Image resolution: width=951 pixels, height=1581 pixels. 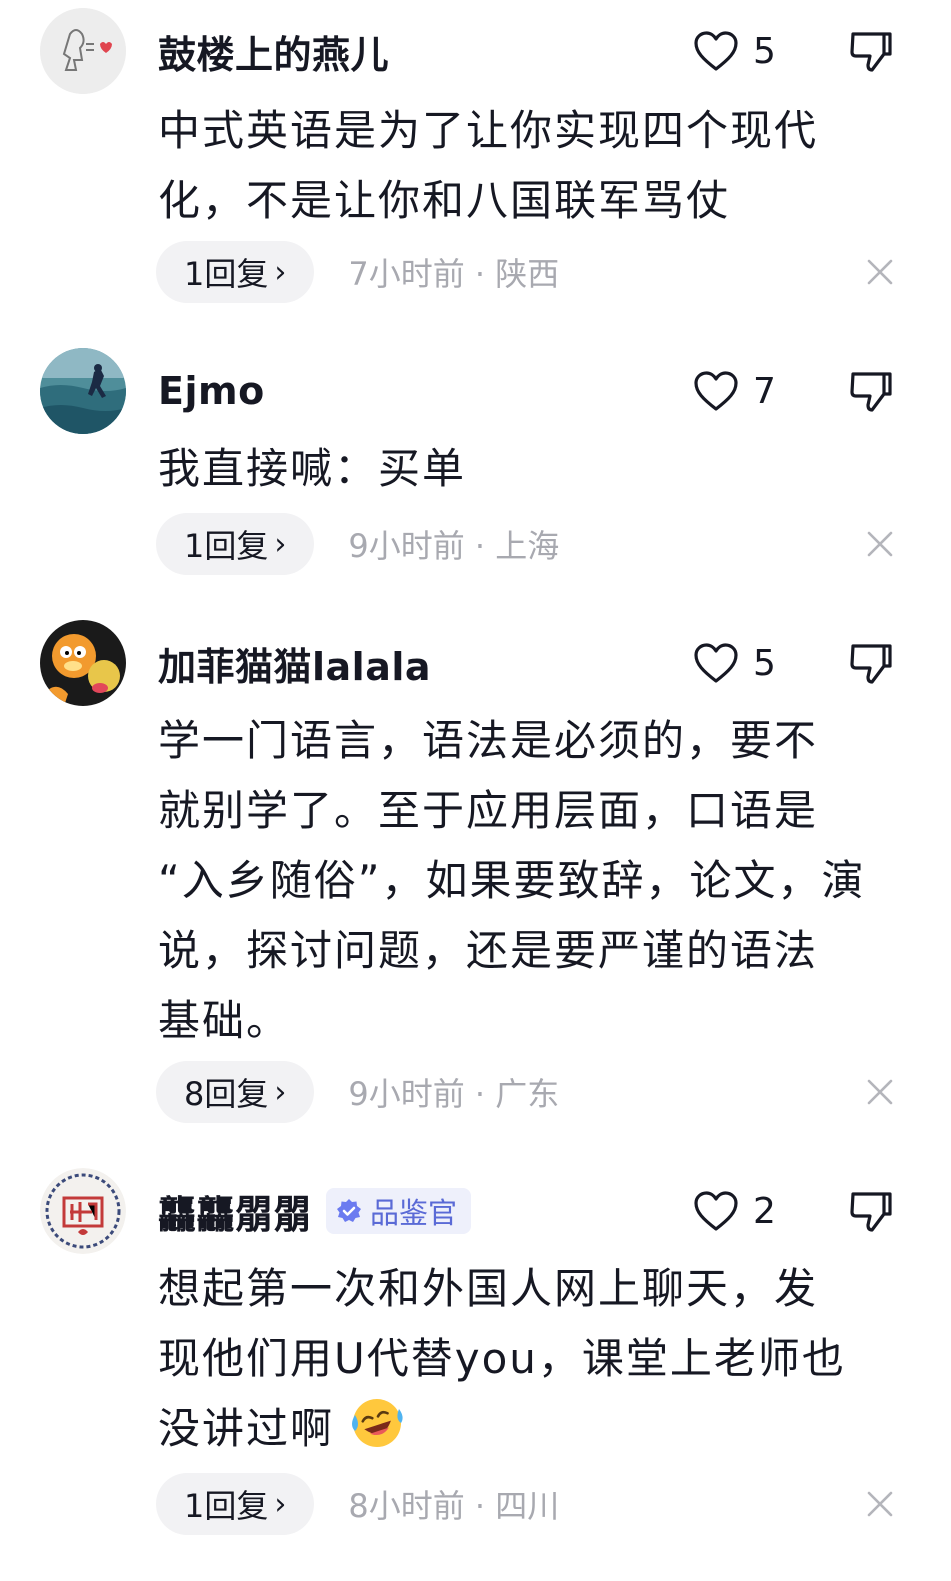 I want to click on reply-count: 8回复, so click(x=226, y=1094).